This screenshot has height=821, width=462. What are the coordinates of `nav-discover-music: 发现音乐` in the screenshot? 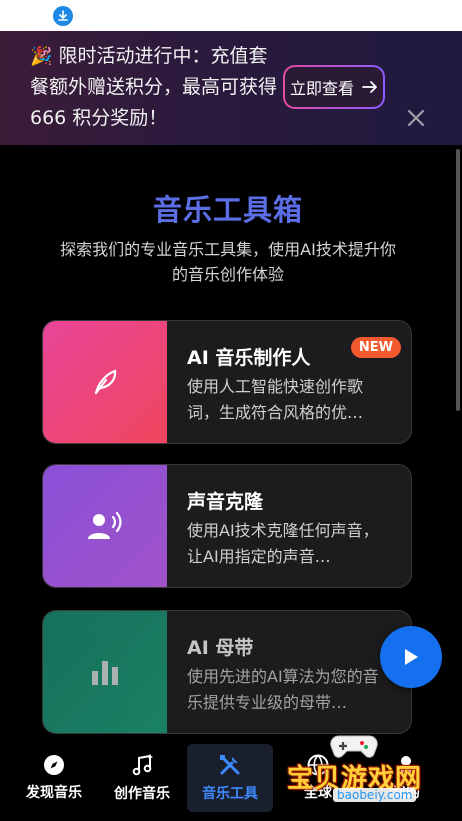 It's located at (54, 778).